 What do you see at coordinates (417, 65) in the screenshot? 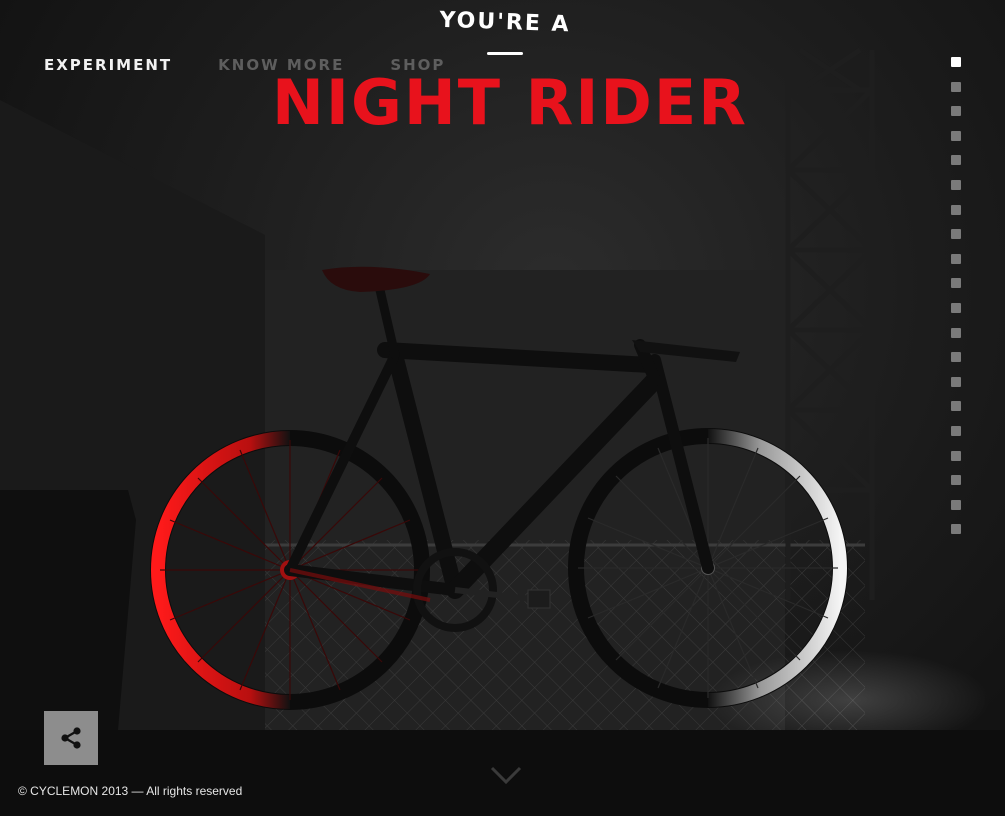
I see `nav-shop: SHOP` at bounding box center [417, 65].